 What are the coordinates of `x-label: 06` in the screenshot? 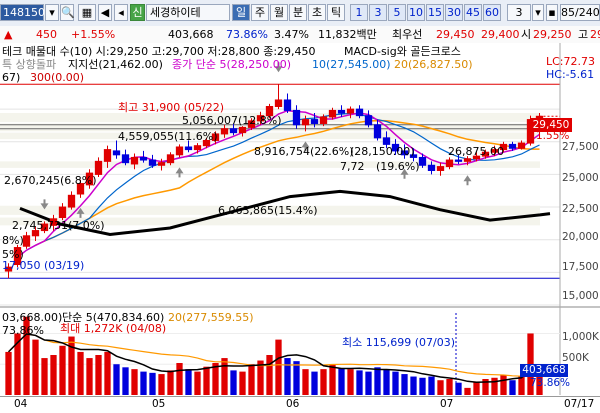 It's located at (293, 404).